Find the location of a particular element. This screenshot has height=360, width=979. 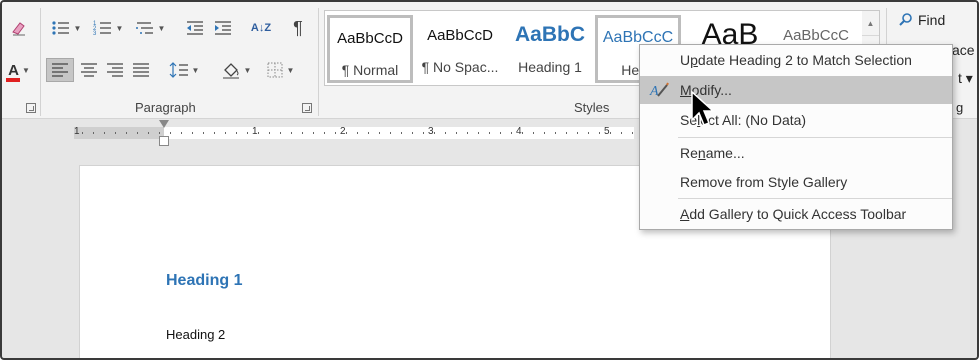

gallery-up-icon: ▲ is located at coordinates (870, 23).